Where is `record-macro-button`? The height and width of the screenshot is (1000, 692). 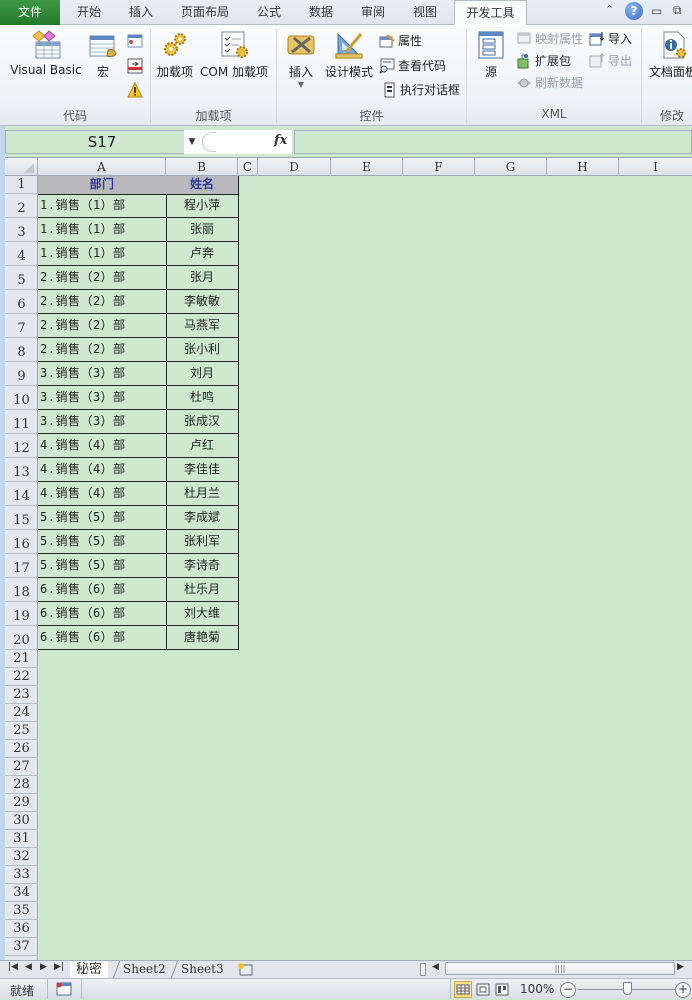 record-macro-button is located at coordinates (135, 42).